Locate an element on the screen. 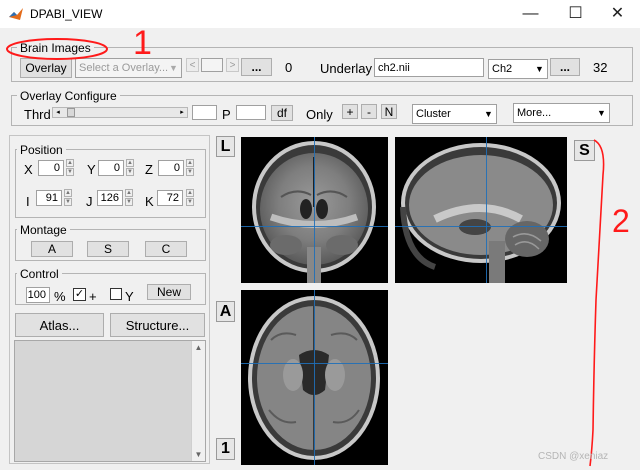 This screenshot has width=640, height=470. annotation-bracket is located at coordinates (597, 303).